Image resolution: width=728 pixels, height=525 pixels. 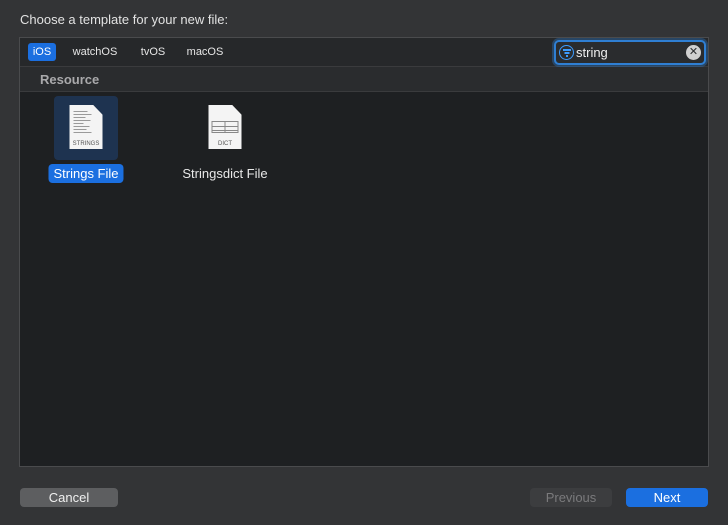 I want to click on next-button: Next, so click(x=667, y=497).